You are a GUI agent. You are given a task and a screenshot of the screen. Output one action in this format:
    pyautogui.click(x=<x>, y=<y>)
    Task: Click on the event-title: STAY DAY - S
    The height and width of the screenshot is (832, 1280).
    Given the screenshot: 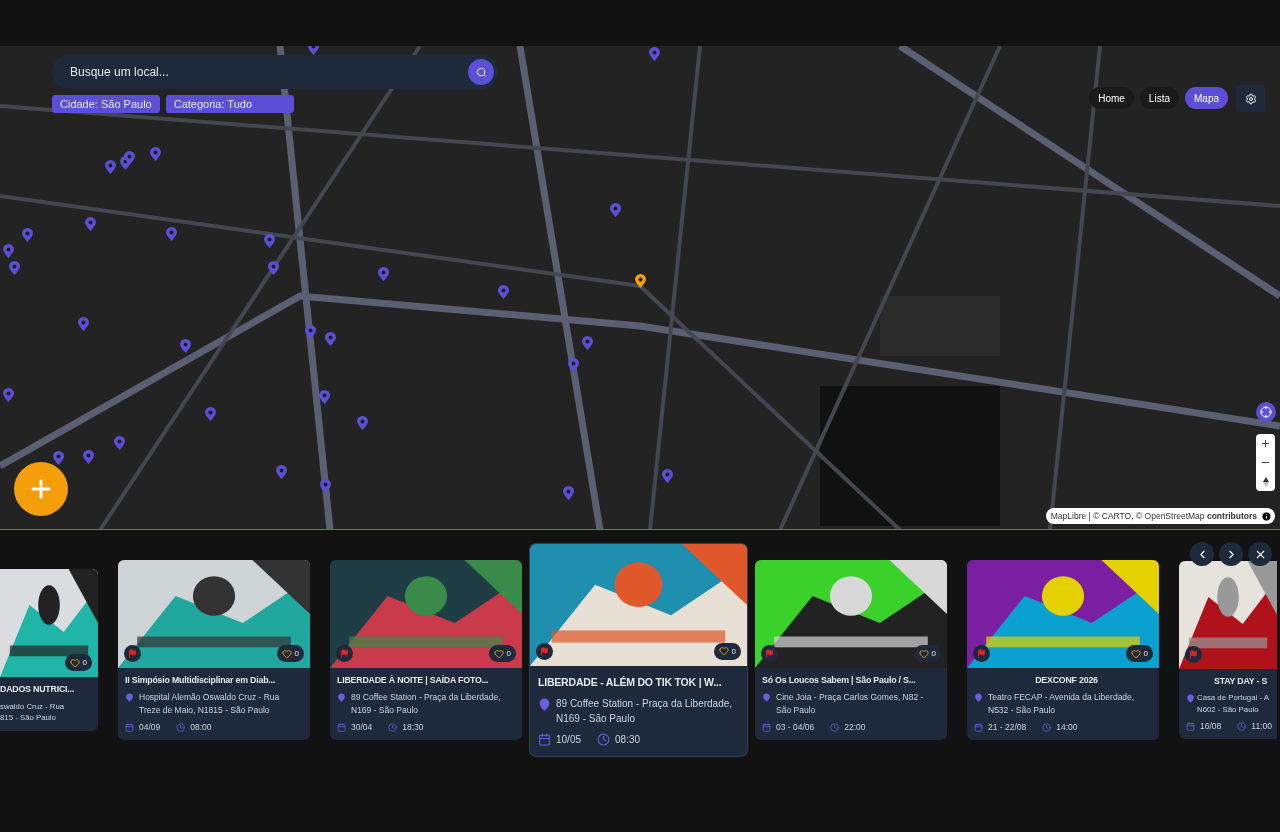 What is the action you would take?
    pyautogui.click(x=1241, y=682)
    